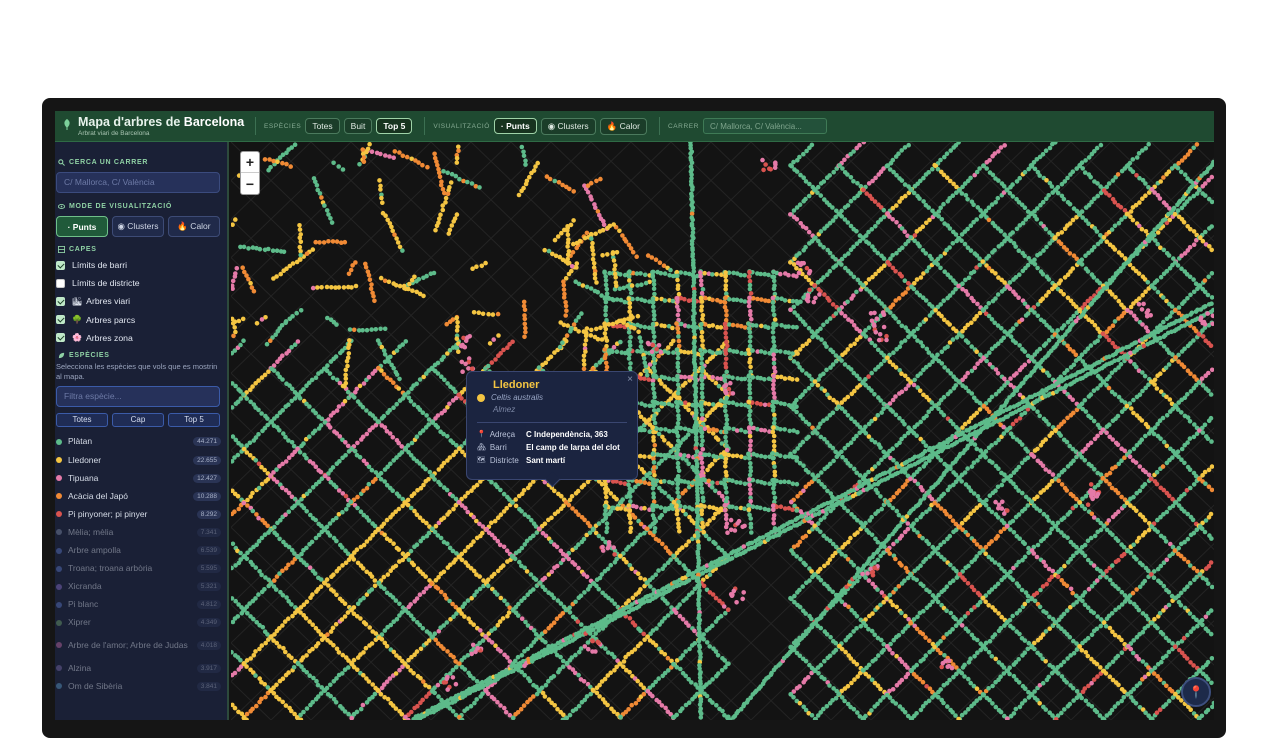  Describe the element at coordinates (138, 249) in the screenshot. I see `layers-section-title: CAPES` at that location.